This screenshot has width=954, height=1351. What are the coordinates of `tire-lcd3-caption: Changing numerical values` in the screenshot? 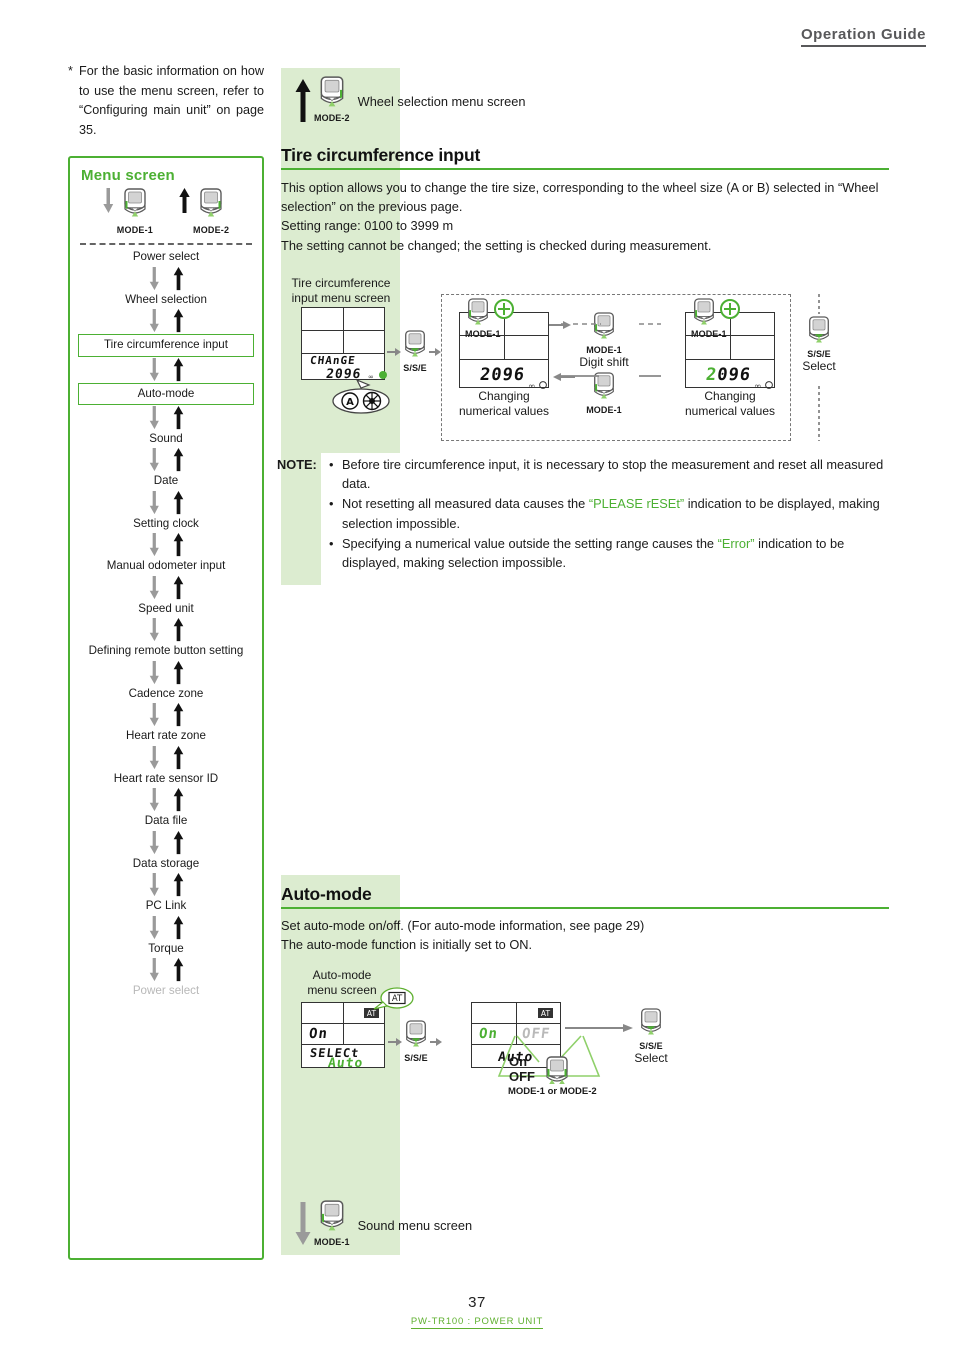 It's located at (730, 403).